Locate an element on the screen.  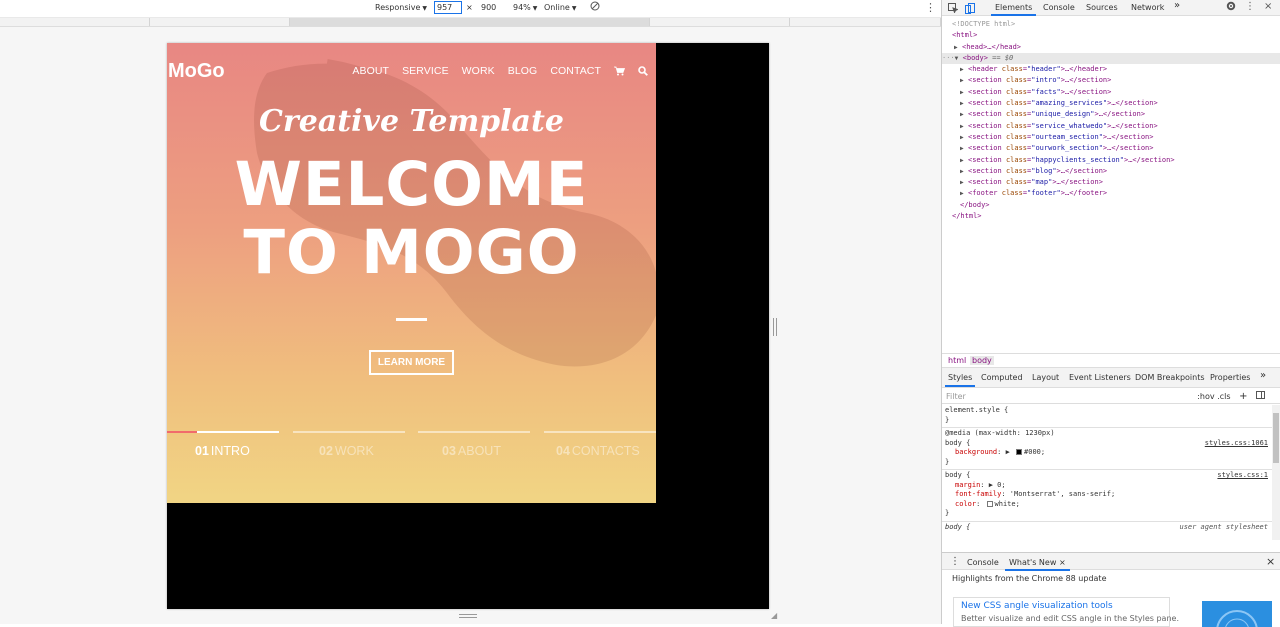
viewport-width-input is located at coordinates (448, 7).